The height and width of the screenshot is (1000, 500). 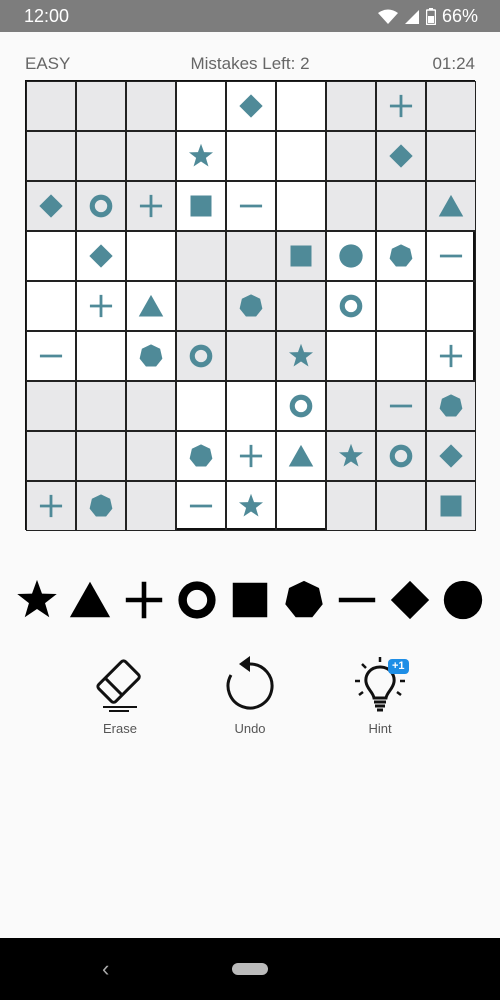 I want to click on plus-icon, so click(x=51, y=506).